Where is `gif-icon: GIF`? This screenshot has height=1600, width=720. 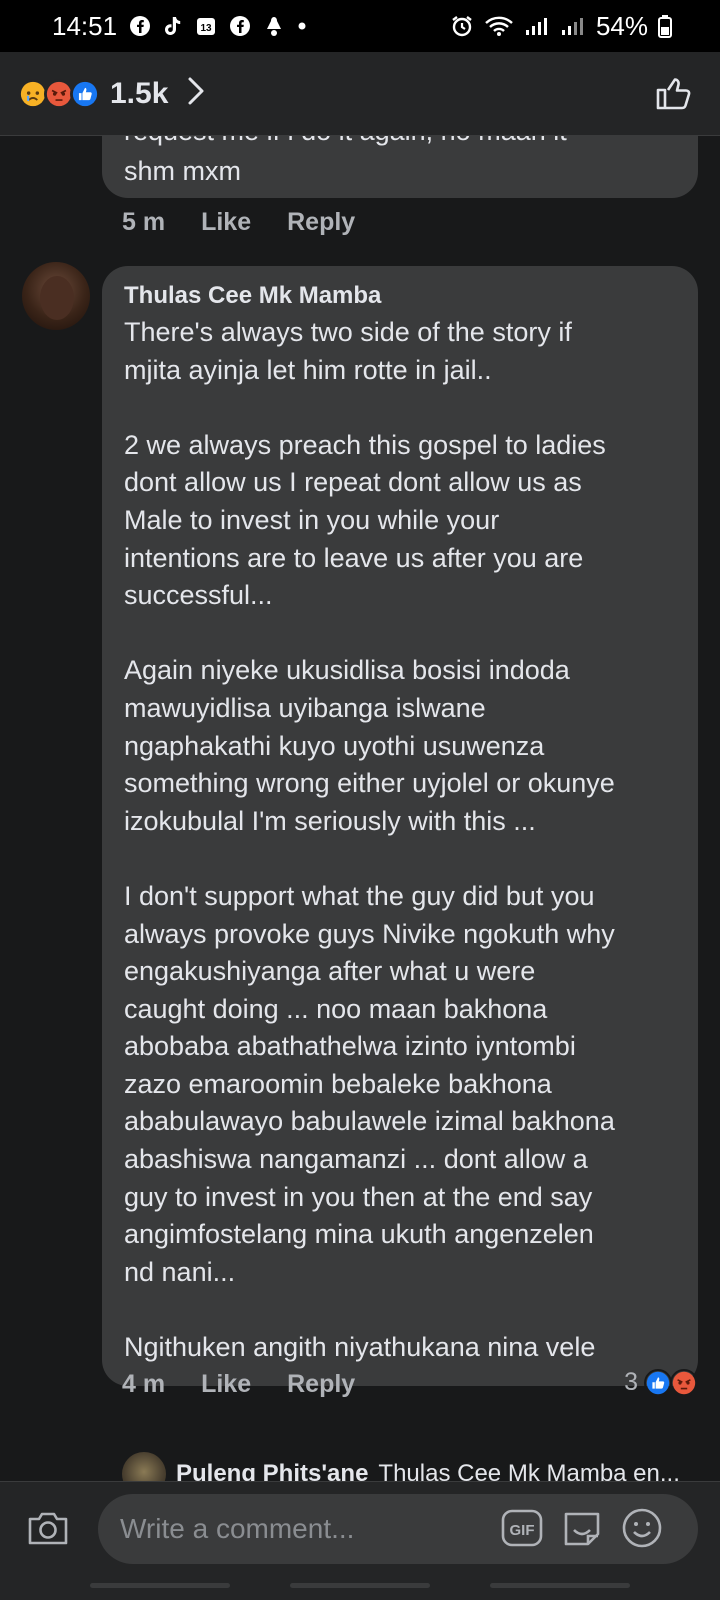
gif-icon: GIF is located at coordinates (522, 1530).